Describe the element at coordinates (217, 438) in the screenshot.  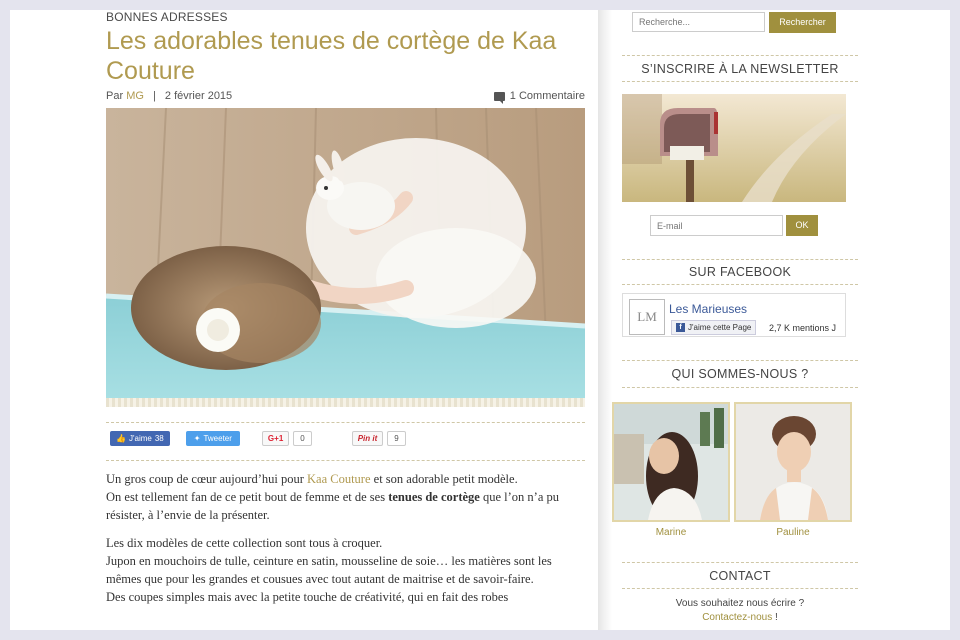
I see `tweet-label: Tweeter` at that location.